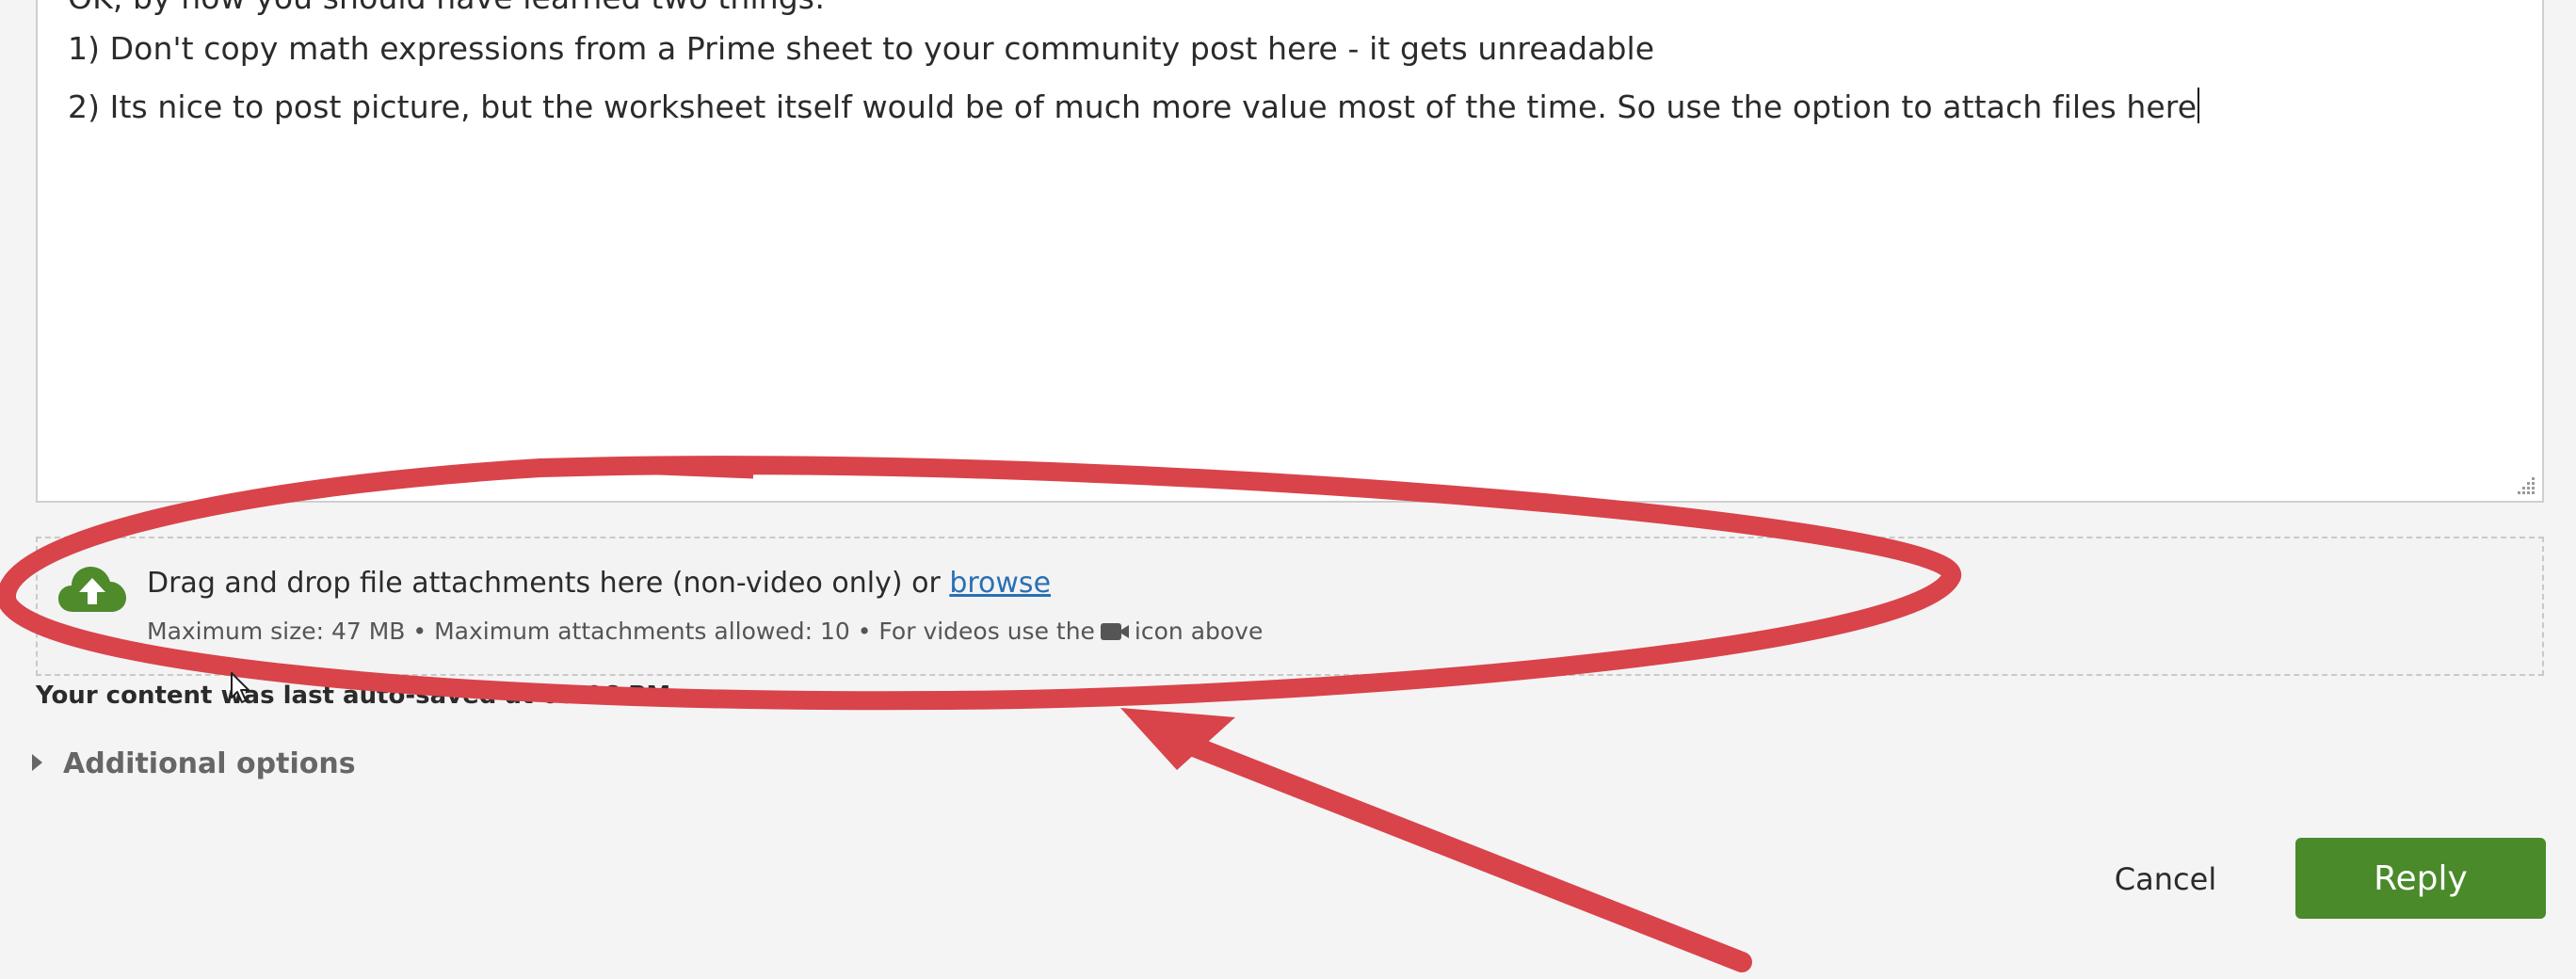  Describe the element at coordinates (1199, 631) in the screenshot. I see `attachment-limits-suffix: icon above` at that location.